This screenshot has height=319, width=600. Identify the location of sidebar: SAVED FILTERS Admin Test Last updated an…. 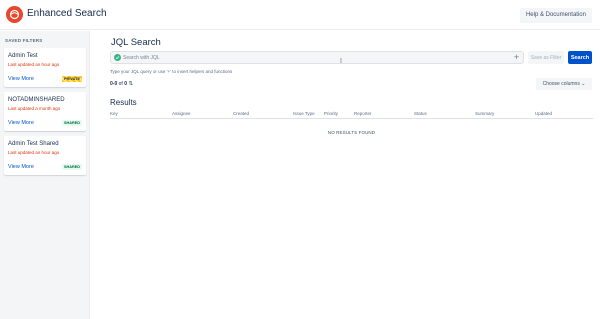
(45, 175).